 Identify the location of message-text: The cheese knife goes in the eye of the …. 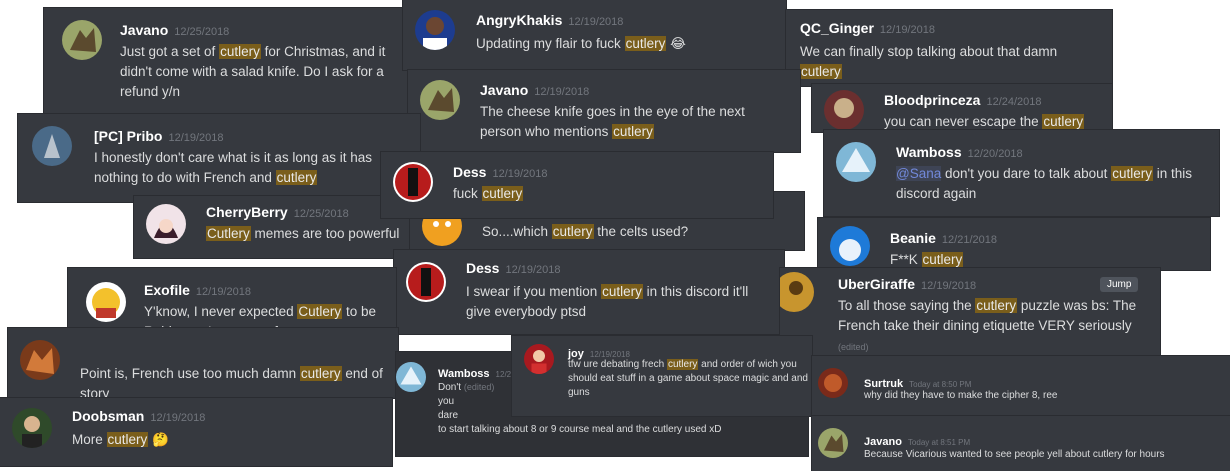
(612, 121).